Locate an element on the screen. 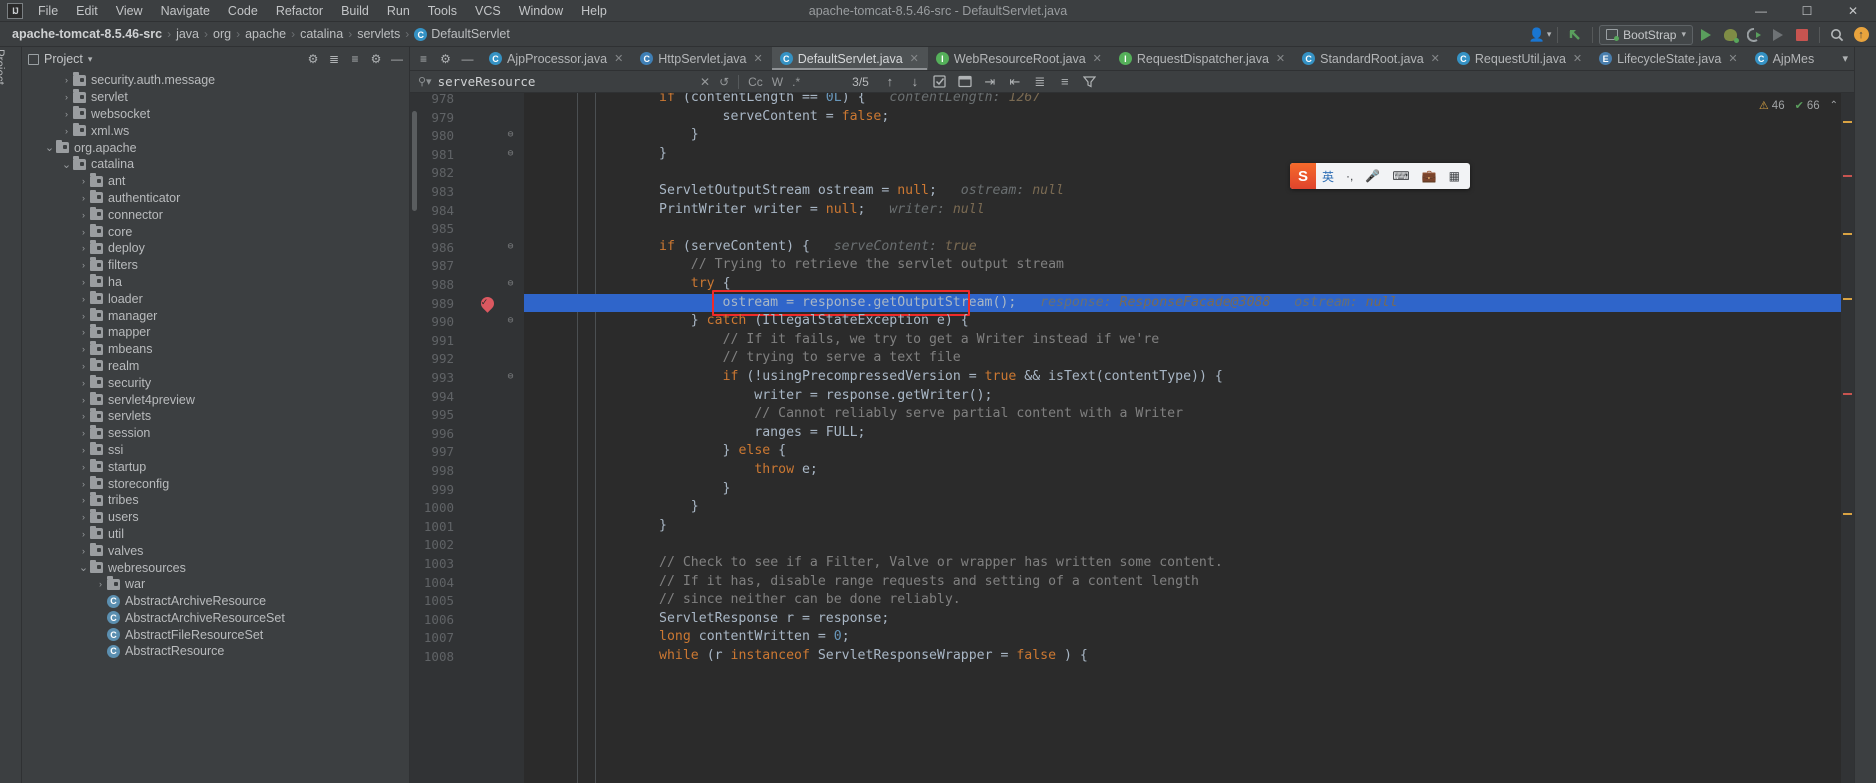 Image resolution: width=1876 pixels, height=783 pixels. find-clear-button: ✕ is located at coordinates (705, 82).